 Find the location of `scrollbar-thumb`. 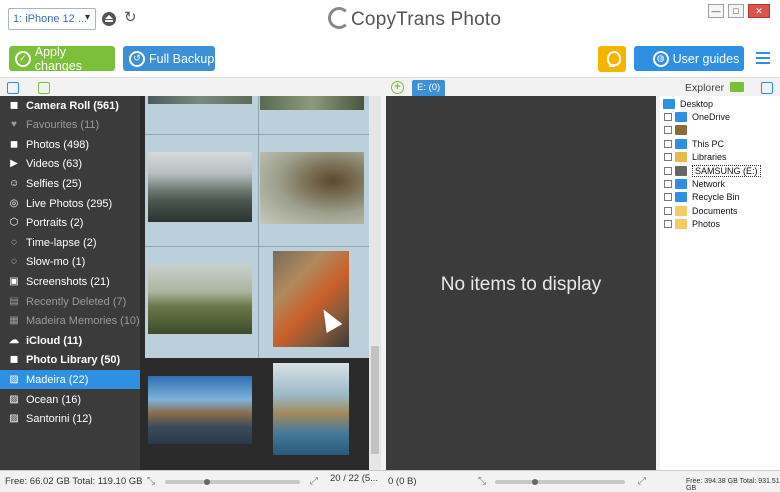

scrollbar-thumb is located at coordinates (375, 400).